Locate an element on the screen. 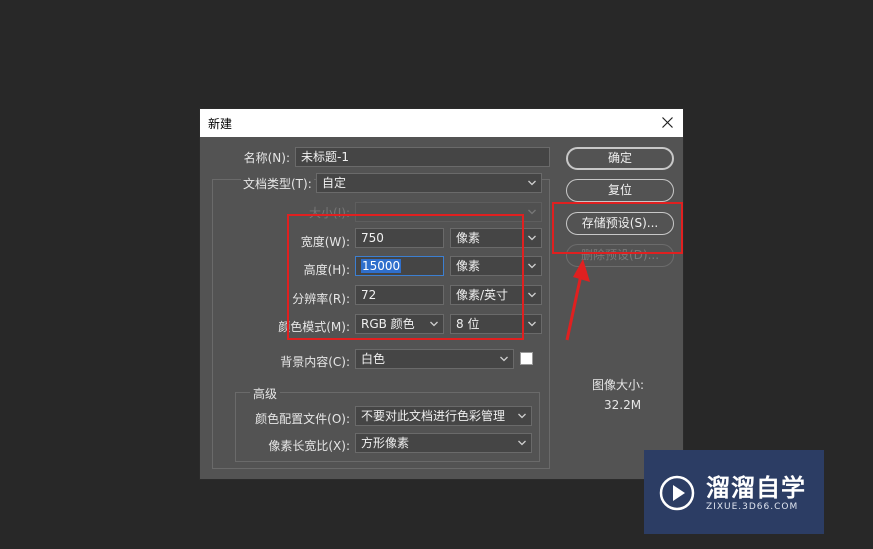 This screenshot has height=549, width=873. name-input: 未标题-1 is located at coordinates (422, 157).